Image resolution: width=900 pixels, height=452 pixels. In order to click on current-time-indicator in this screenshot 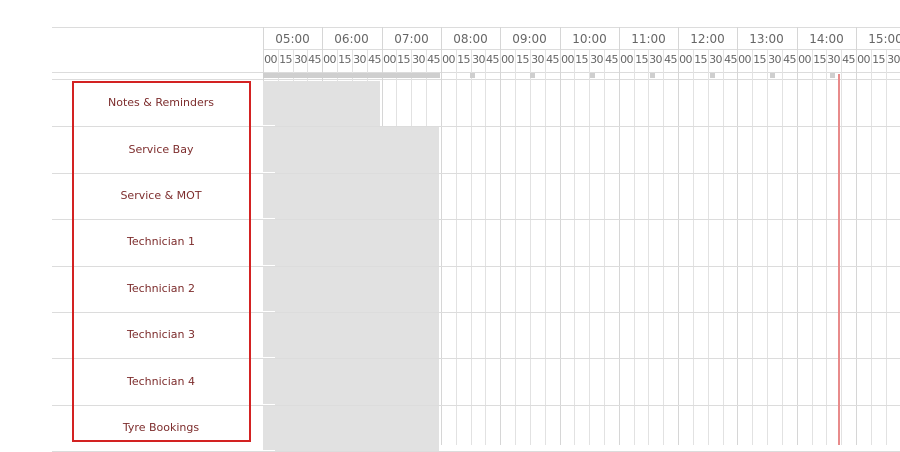, I will do `click(839, 259)`.